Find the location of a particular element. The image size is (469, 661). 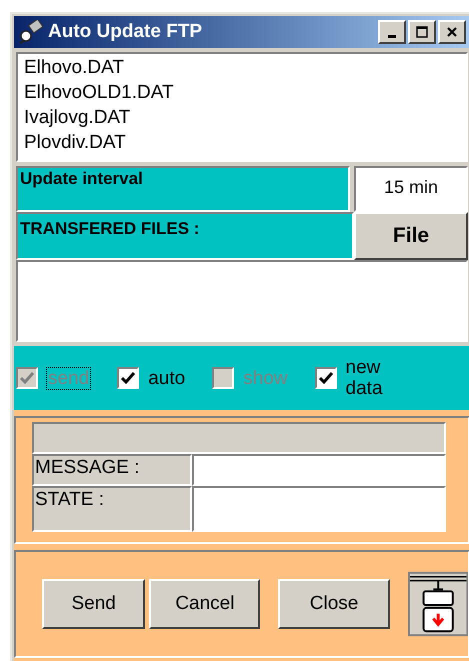

file-item: ElhovoOLD1.DAT is located at coordinates (242, 92).